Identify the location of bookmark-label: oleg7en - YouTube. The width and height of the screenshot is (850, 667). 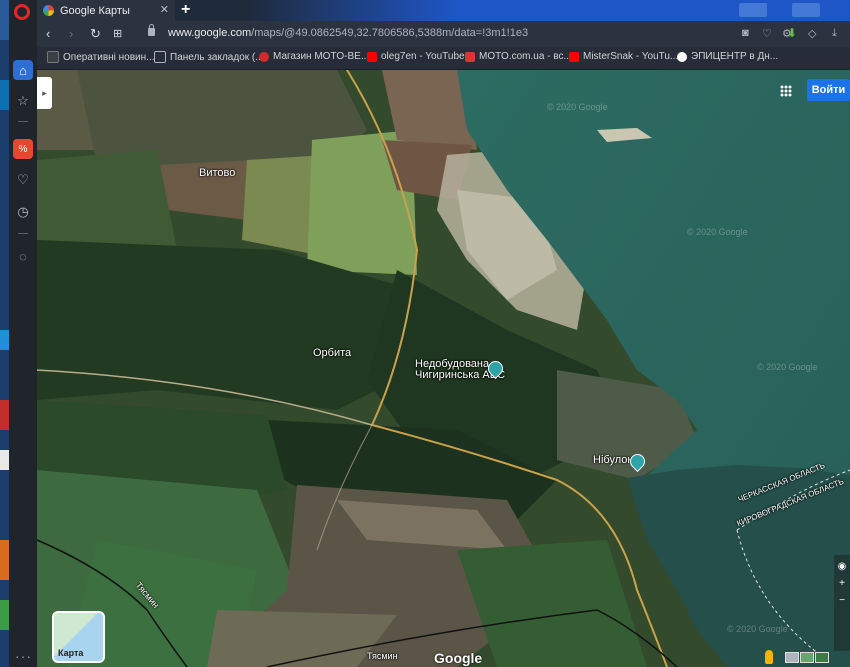
(423, 56).